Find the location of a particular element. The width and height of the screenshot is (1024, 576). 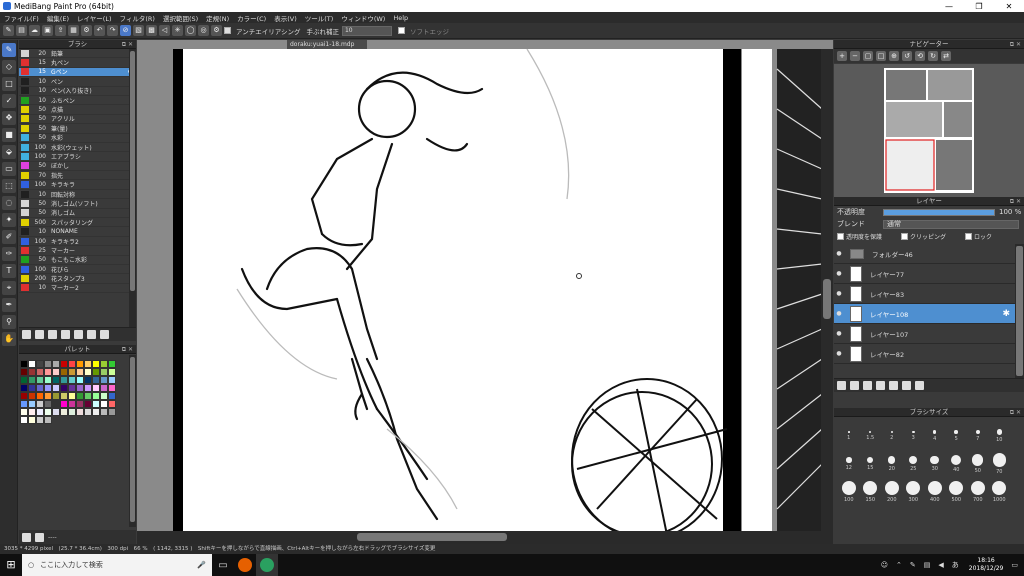

menu-item: 表示(V) is located at coordinates (285, 18).